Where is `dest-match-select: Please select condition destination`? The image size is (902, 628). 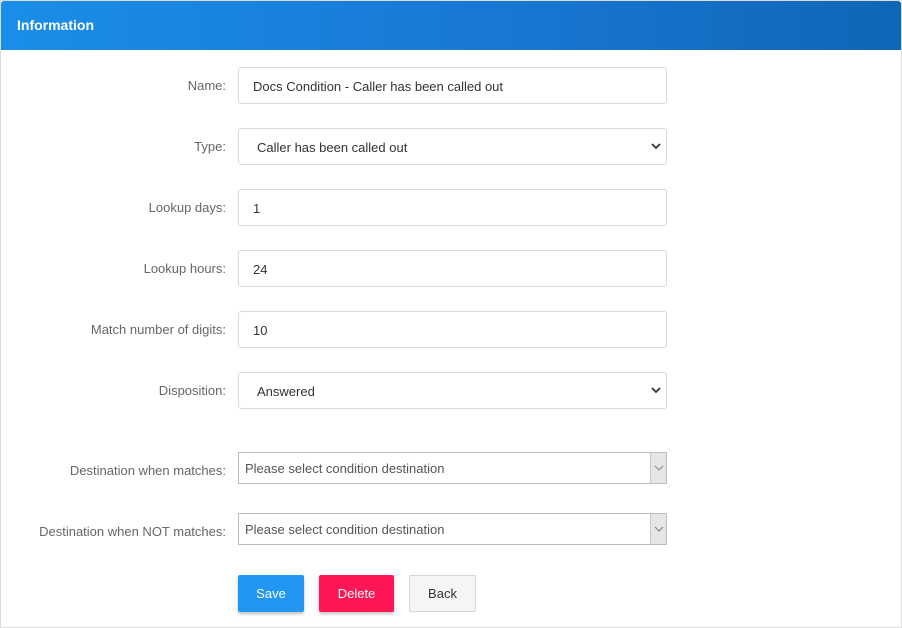 dest-match-select: Please select condition destination is located at coordinates (452, 468).